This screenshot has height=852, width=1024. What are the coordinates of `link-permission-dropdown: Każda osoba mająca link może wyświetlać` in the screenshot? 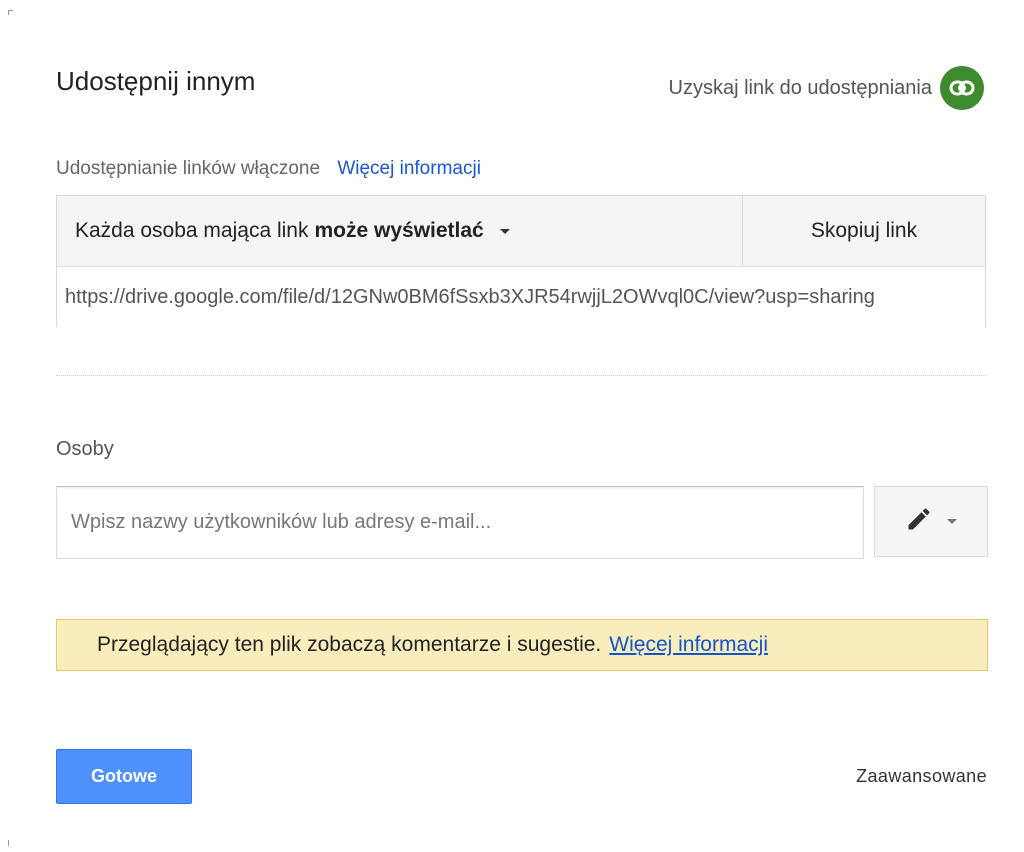 It's located at (399, 231).